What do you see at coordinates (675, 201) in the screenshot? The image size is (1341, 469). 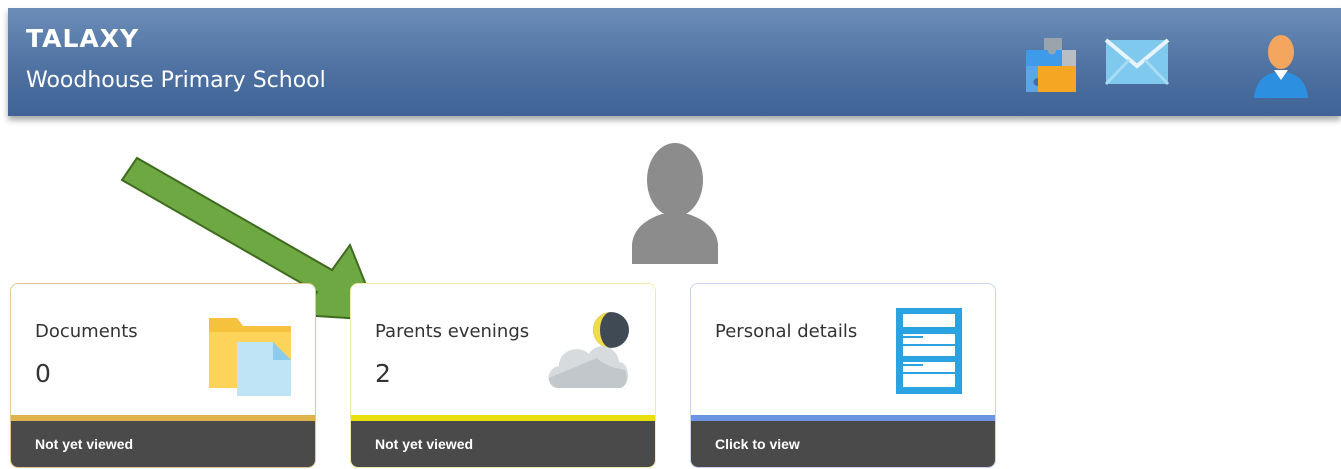 I see `profile-avatar-icon` at bounding box center [675, 201].